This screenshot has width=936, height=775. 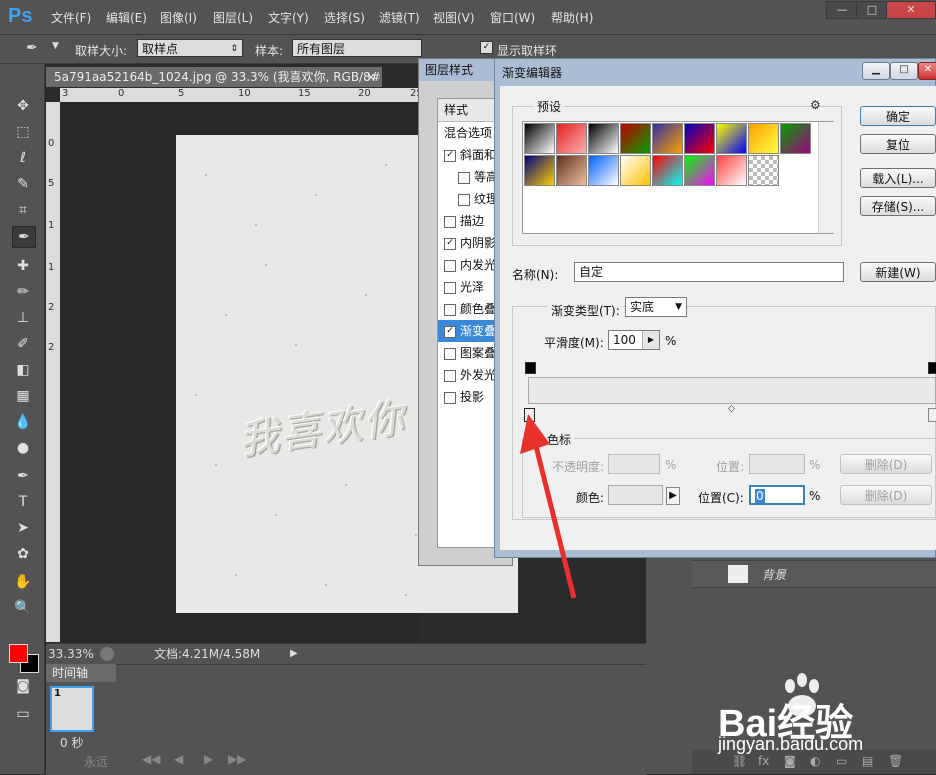 What do you see at coordinates (126, 17) in the screenshot?
I see `menu-edit: 编辑(E)` at bounding box center [126, 17].